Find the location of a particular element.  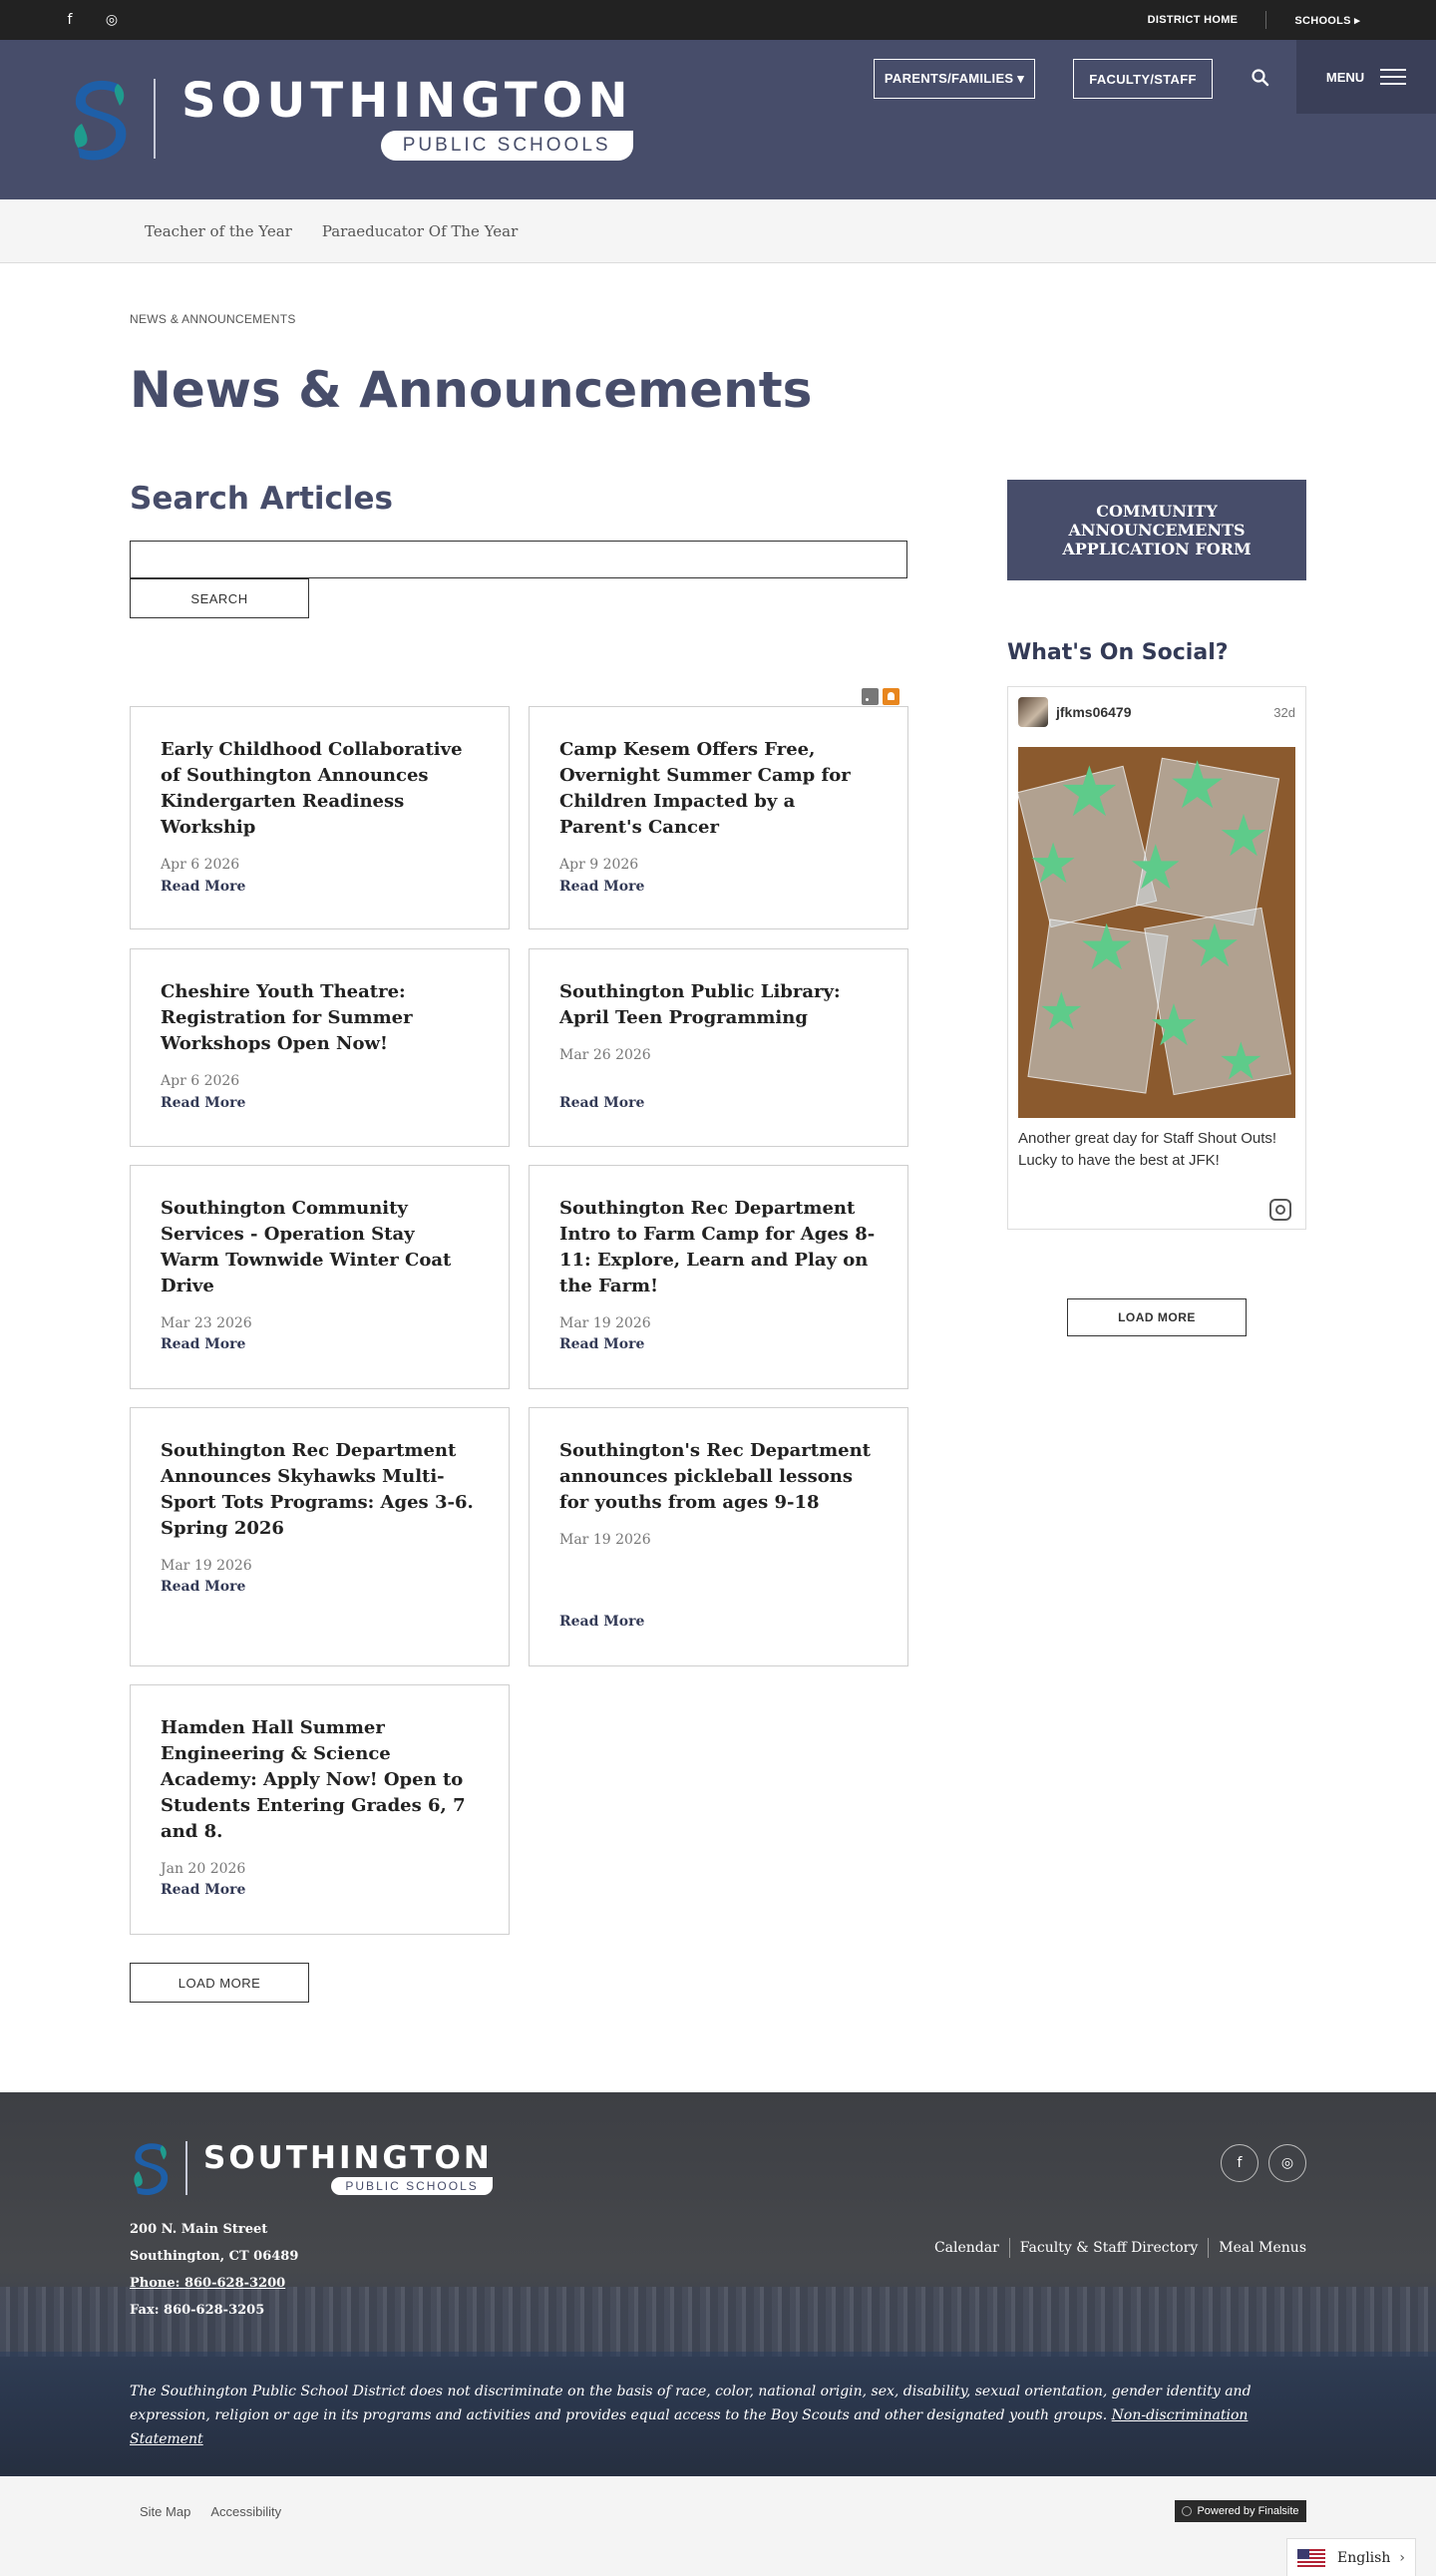

powered-by-finalsite-badge: Powered by Finalsite is located at coordinates (1240, 2511).